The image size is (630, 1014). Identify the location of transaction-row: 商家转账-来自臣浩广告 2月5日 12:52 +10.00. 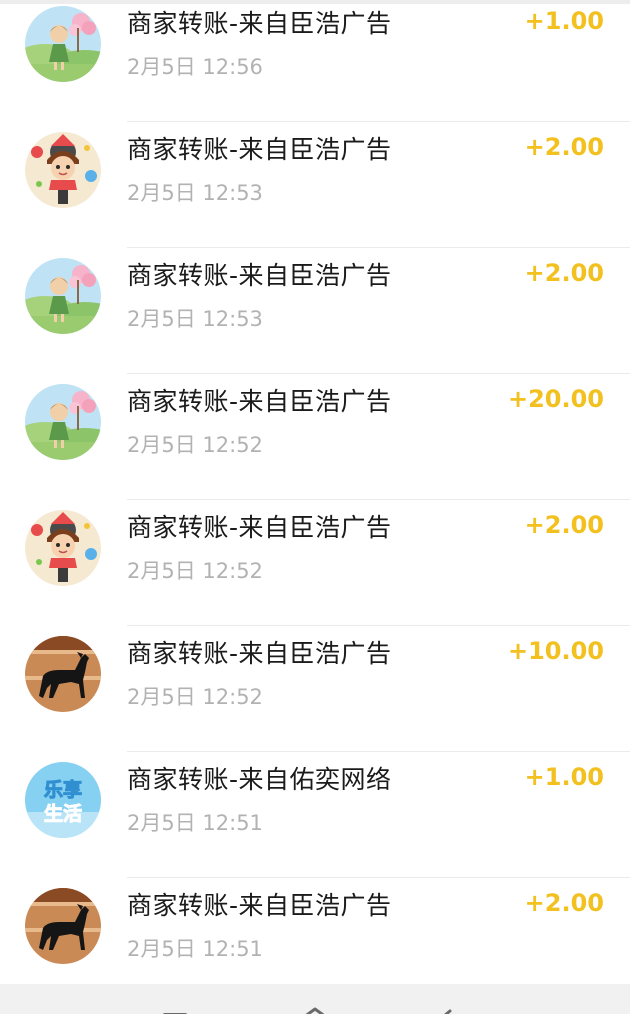
(315, 689).